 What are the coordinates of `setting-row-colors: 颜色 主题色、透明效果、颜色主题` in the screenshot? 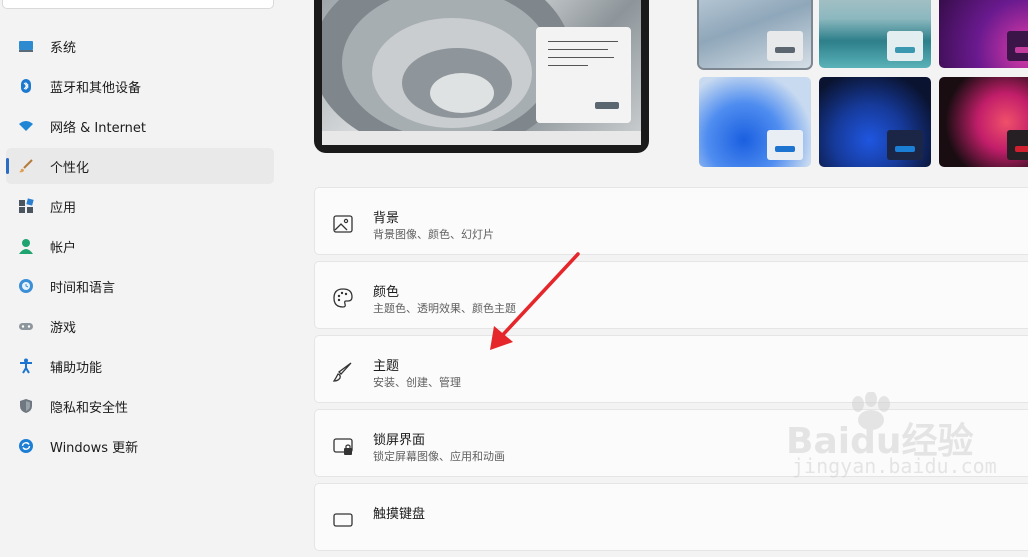 It's located at (671, 295).